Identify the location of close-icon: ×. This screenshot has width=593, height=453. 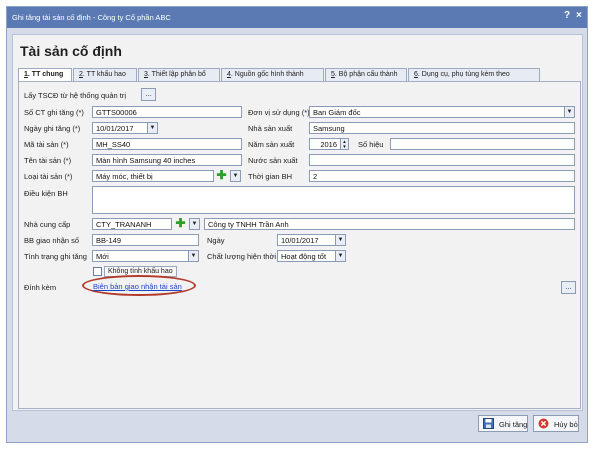
(579, 15).